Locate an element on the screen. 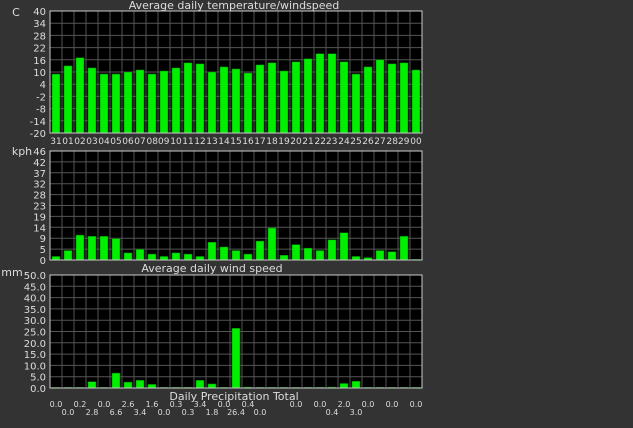  precipitation-value-label: 6.6 is located at coordinates (116, 412).